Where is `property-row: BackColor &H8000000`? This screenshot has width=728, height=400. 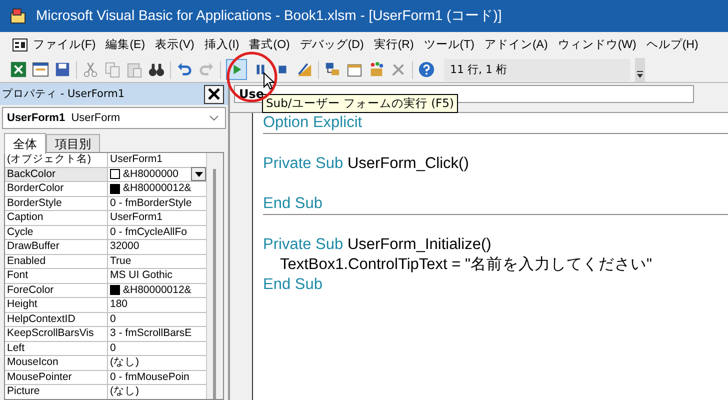 property-row: BackColor &H8000000 is located at coordinates (105, 175).